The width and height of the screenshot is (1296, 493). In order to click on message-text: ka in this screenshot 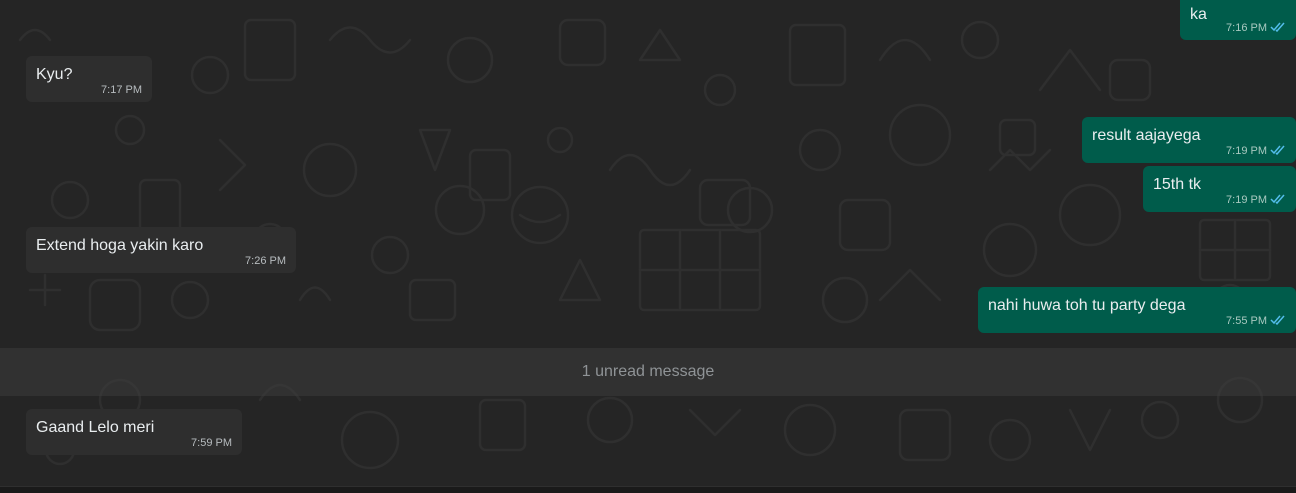, I will do `click(1198, 14)`.